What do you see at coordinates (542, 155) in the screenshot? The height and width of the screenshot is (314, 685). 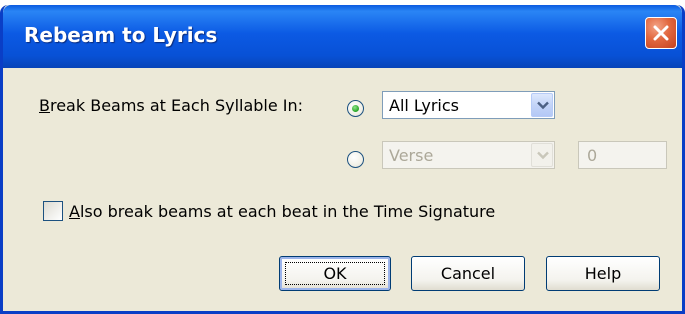 I see `verse-select-dropdown-button` at bounding box center [542, 155].